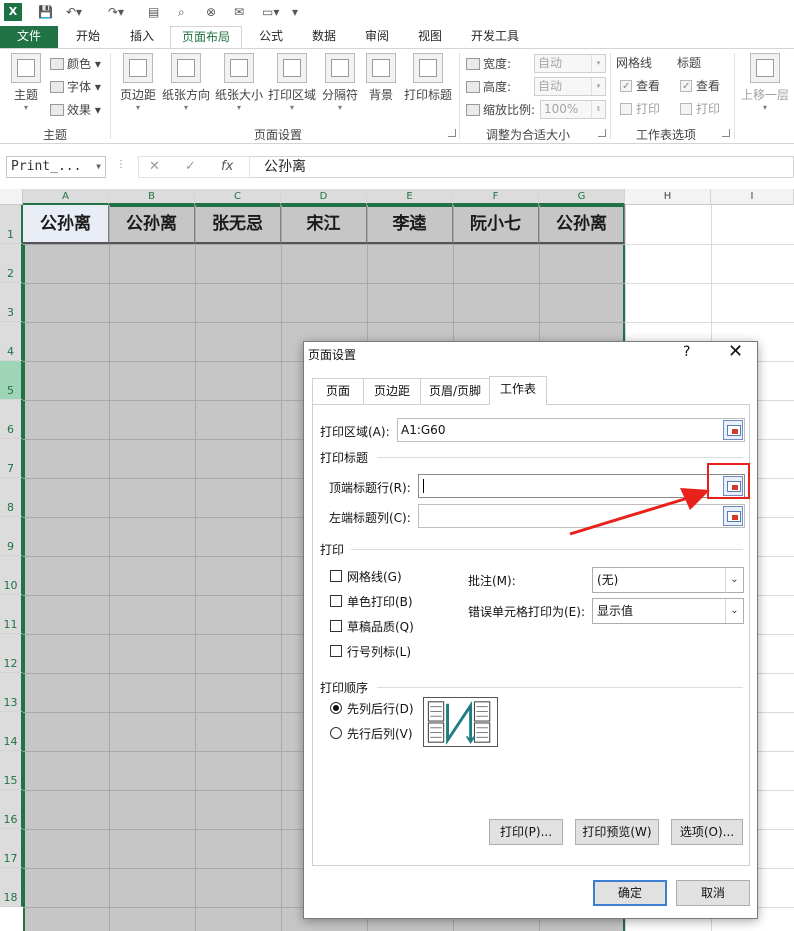 Image resolution: width=794 pixels, height=931 pixels. What do you see at coordinates (668, 611) in the screenshot?
I see `cell-errors-select: 显示值 ⌄` at bounding box center [668, 611].